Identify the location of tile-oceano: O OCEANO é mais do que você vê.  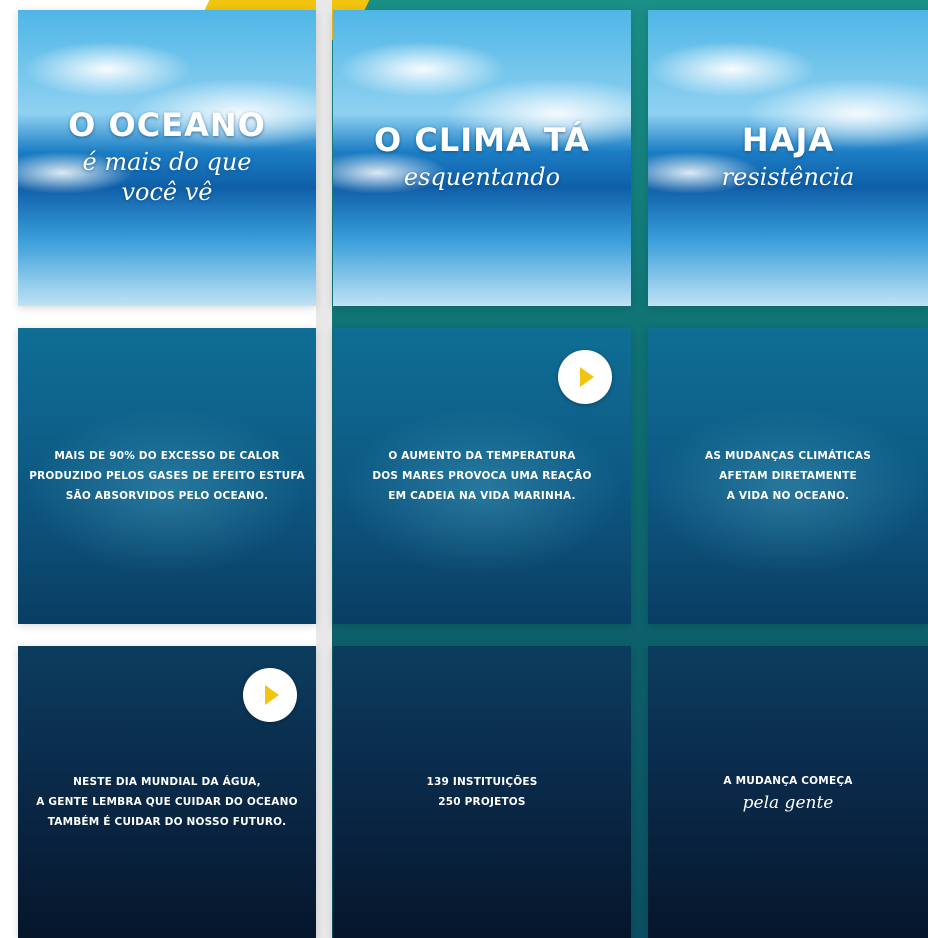
(167, 158).